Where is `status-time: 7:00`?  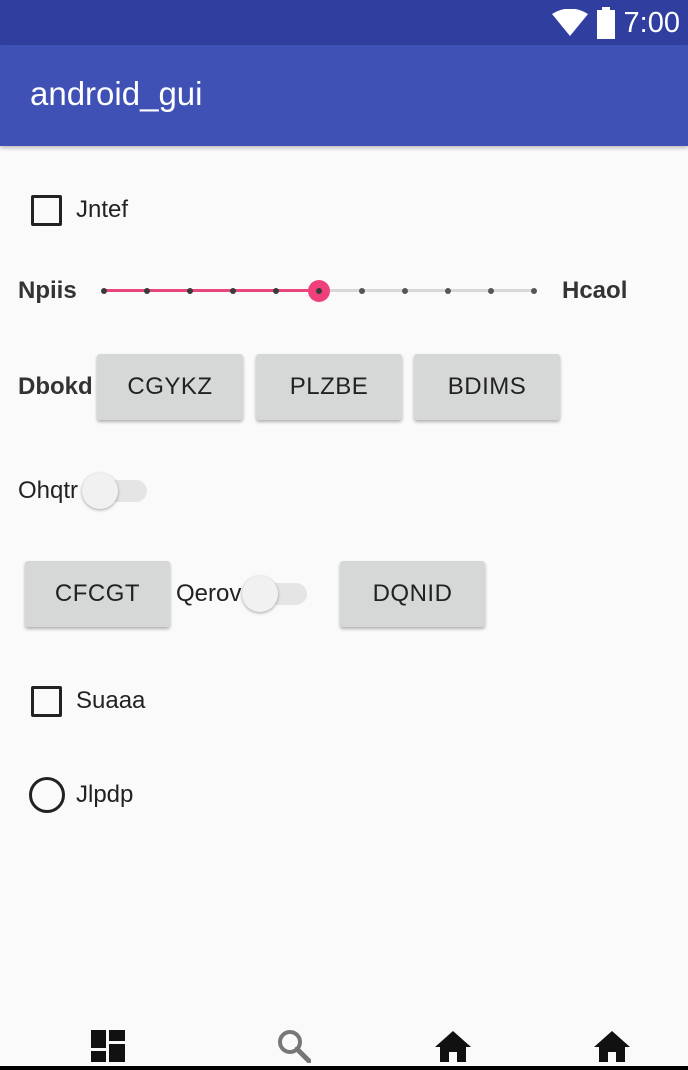 status-time: 7:00 is located at coordinates (651, 22).